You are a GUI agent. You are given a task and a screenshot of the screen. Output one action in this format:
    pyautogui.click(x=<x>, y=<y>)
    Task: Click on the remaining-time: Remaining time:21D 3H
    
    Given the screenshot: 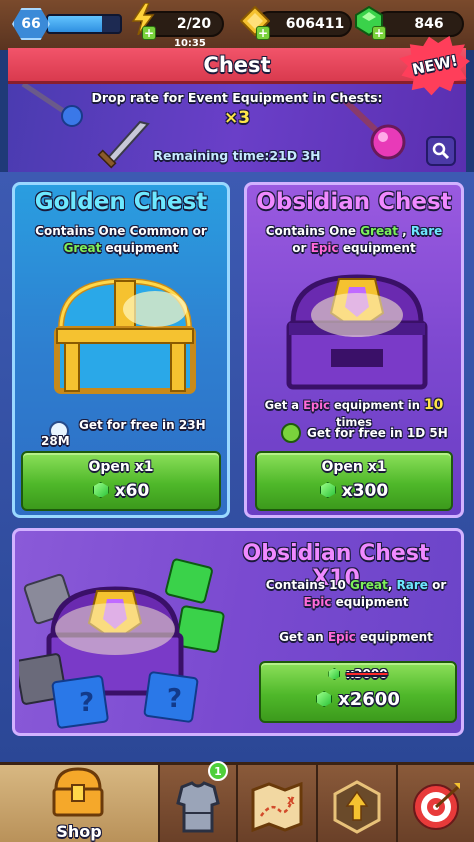 What is the action you would take?
    pyautogui.click(x=237, y=155)
    